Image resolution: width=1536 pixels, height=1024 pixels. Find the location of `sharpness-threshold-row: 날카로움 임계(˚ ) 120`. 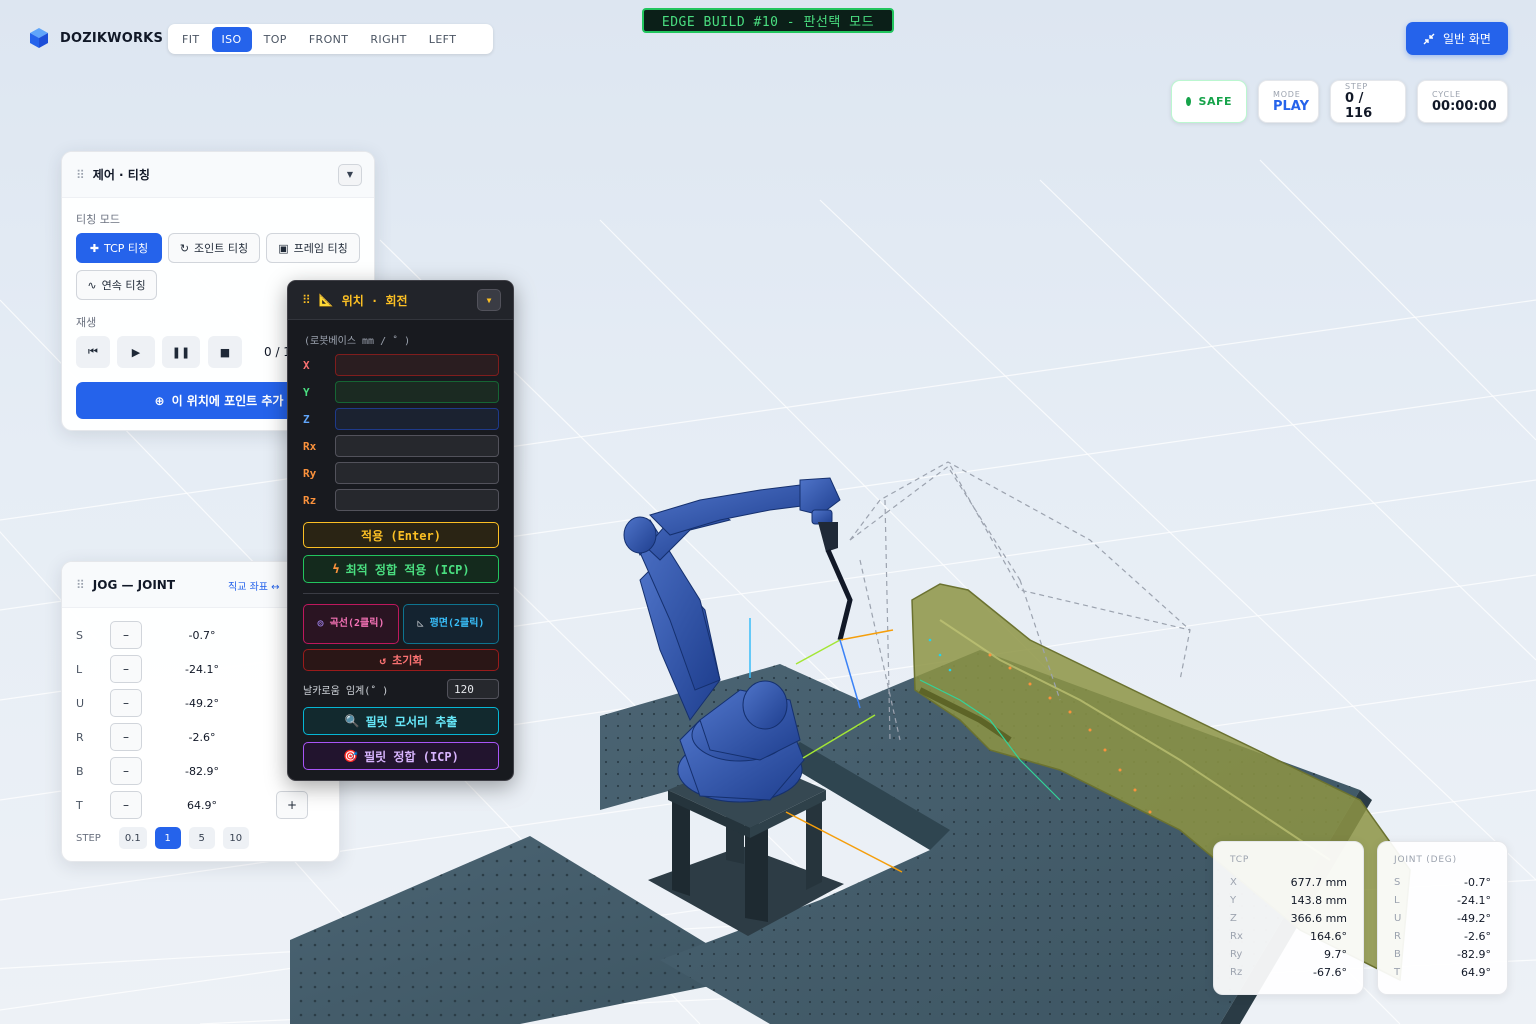

sharpness-threshold-row: 날카로움 임계(˚ ) 120 is located at coordinates (401, 689).